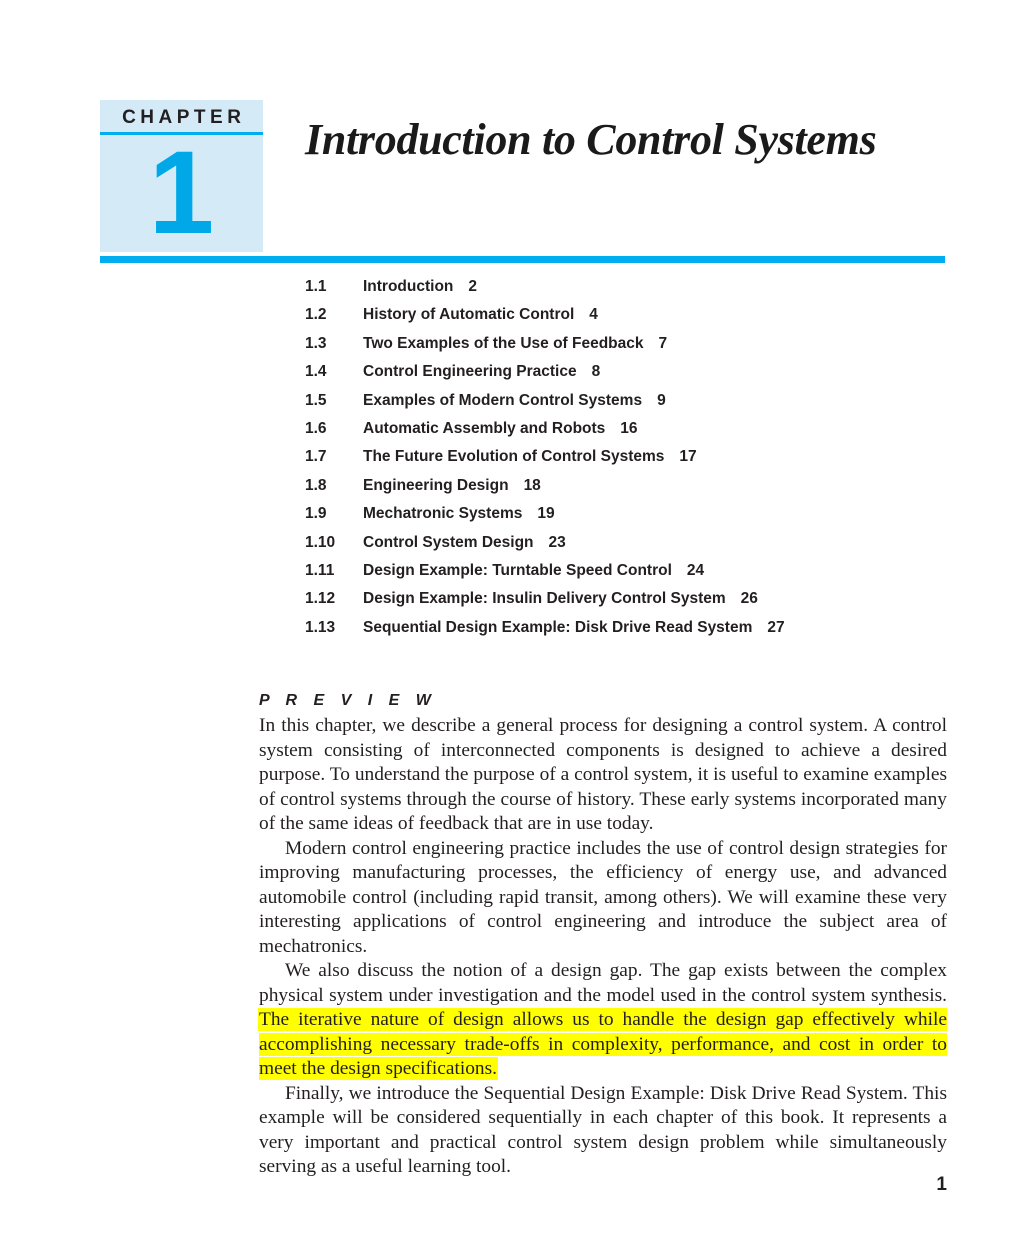  Describe the element at coordinates (749, 599) in the screenshot. I see `toc-entry-page: 26` at that location.